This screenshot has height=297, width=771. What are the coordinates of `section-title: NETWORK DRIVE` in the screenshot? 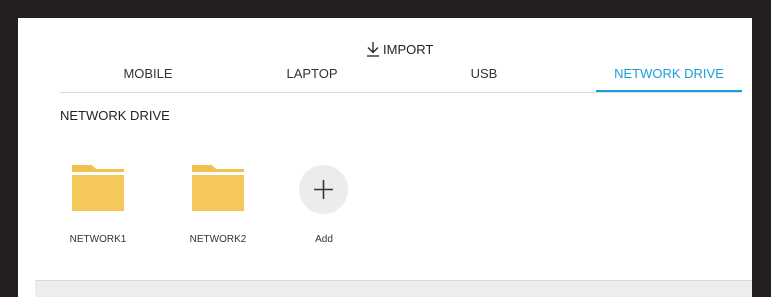 It's located at (115, 115).